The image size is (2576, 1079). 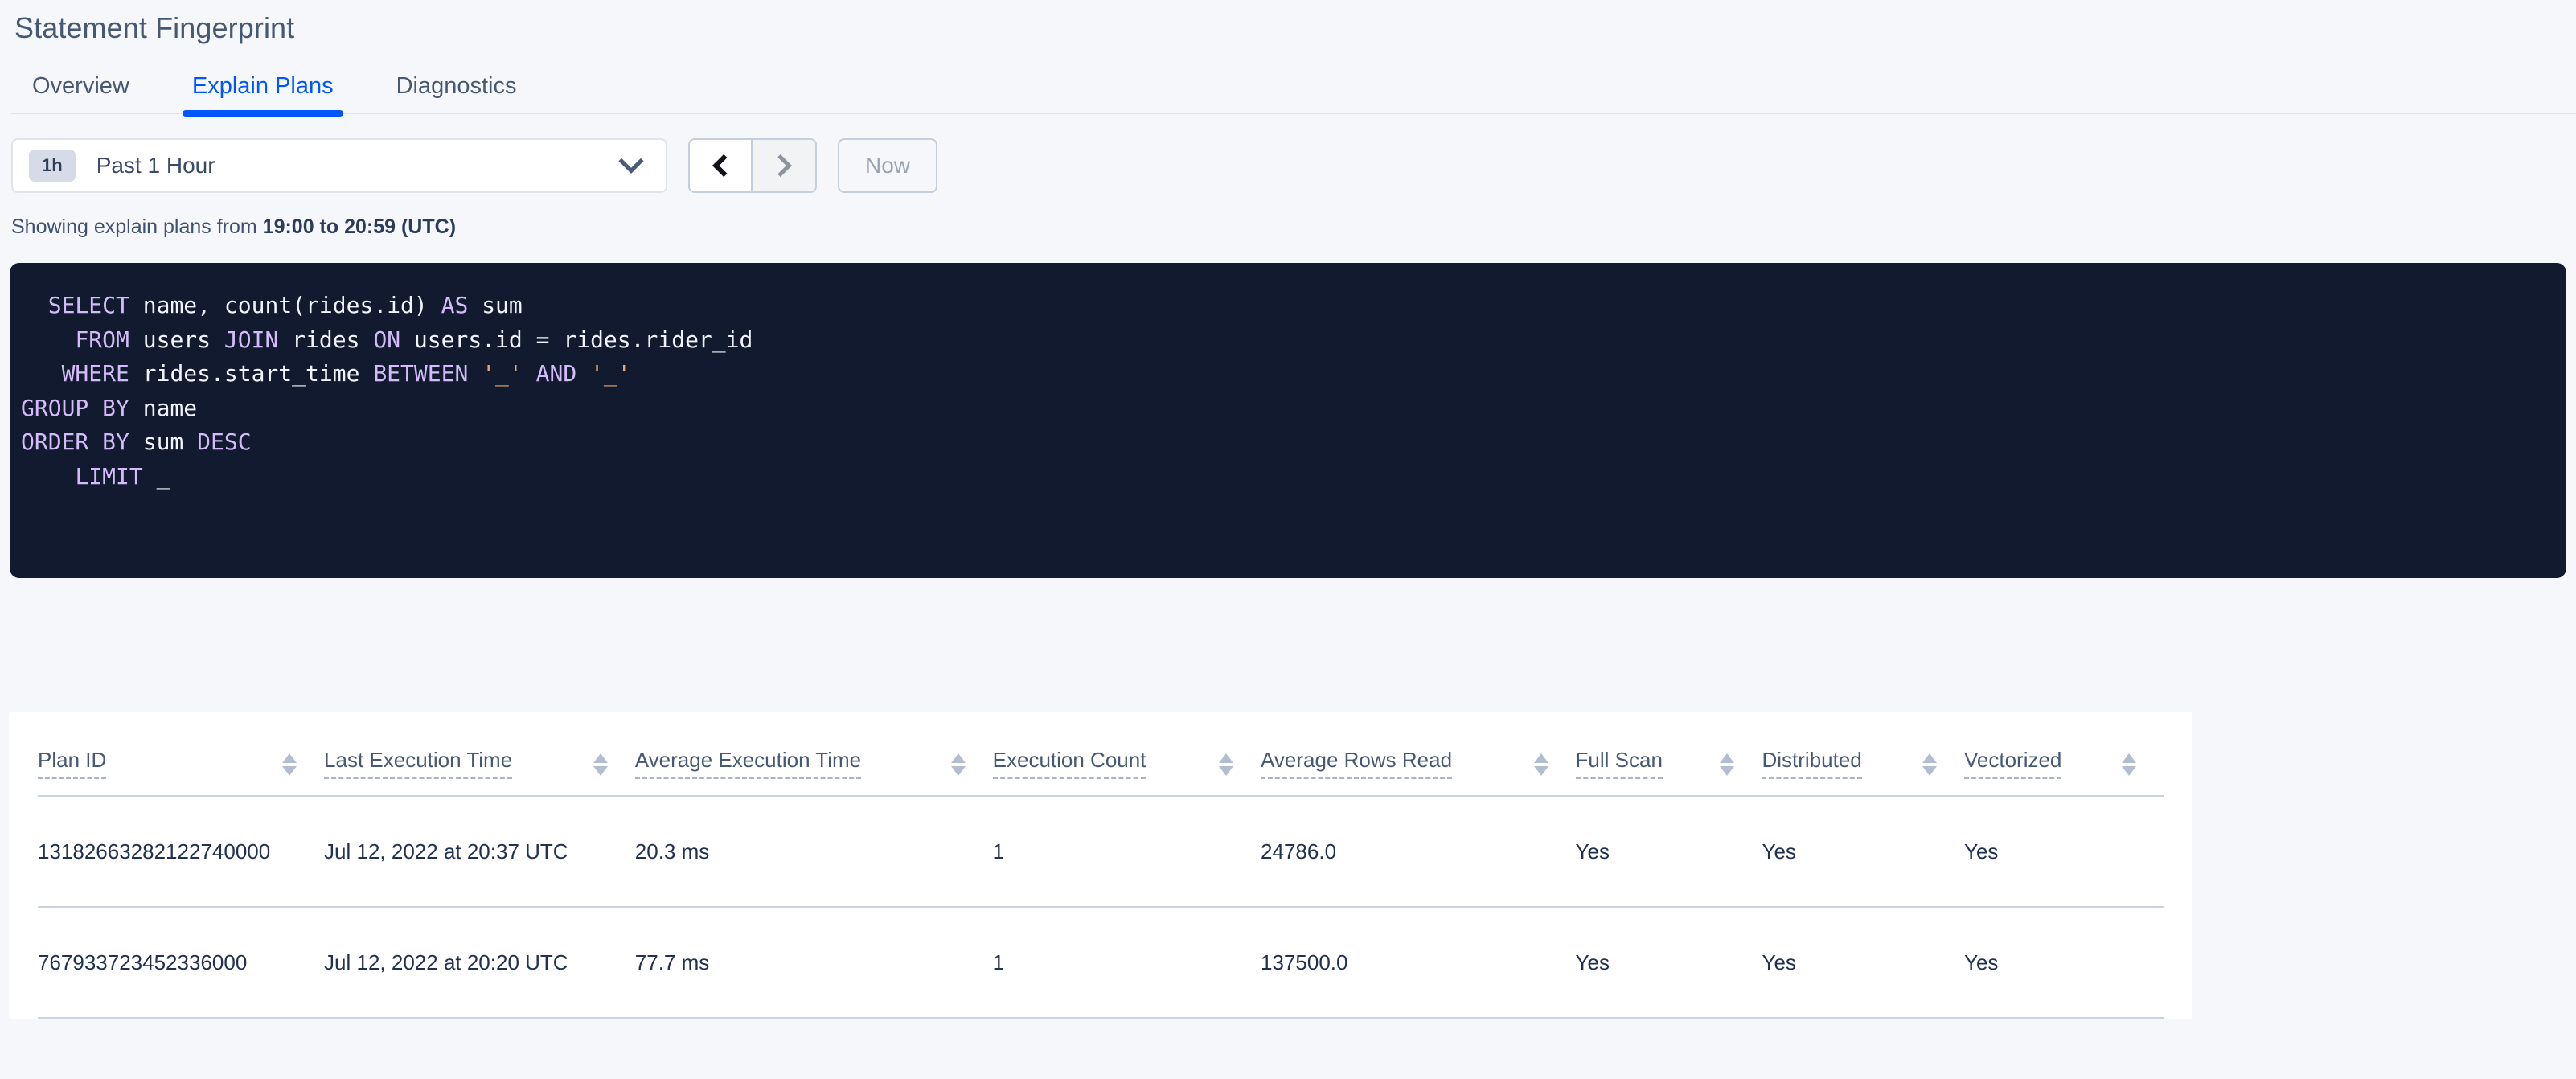 What do you see at coordinates (263, 95) in the screenshot?
I see `tab-explain-plans: Explain Plans` at bounding box center [263, 95].